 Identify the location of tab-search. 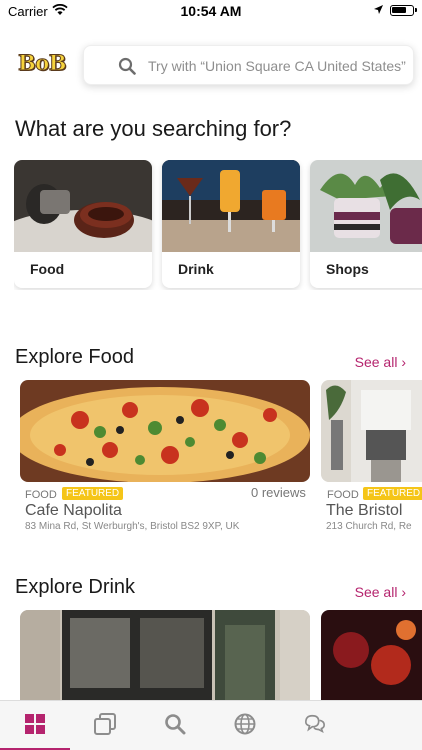
(175, 725).